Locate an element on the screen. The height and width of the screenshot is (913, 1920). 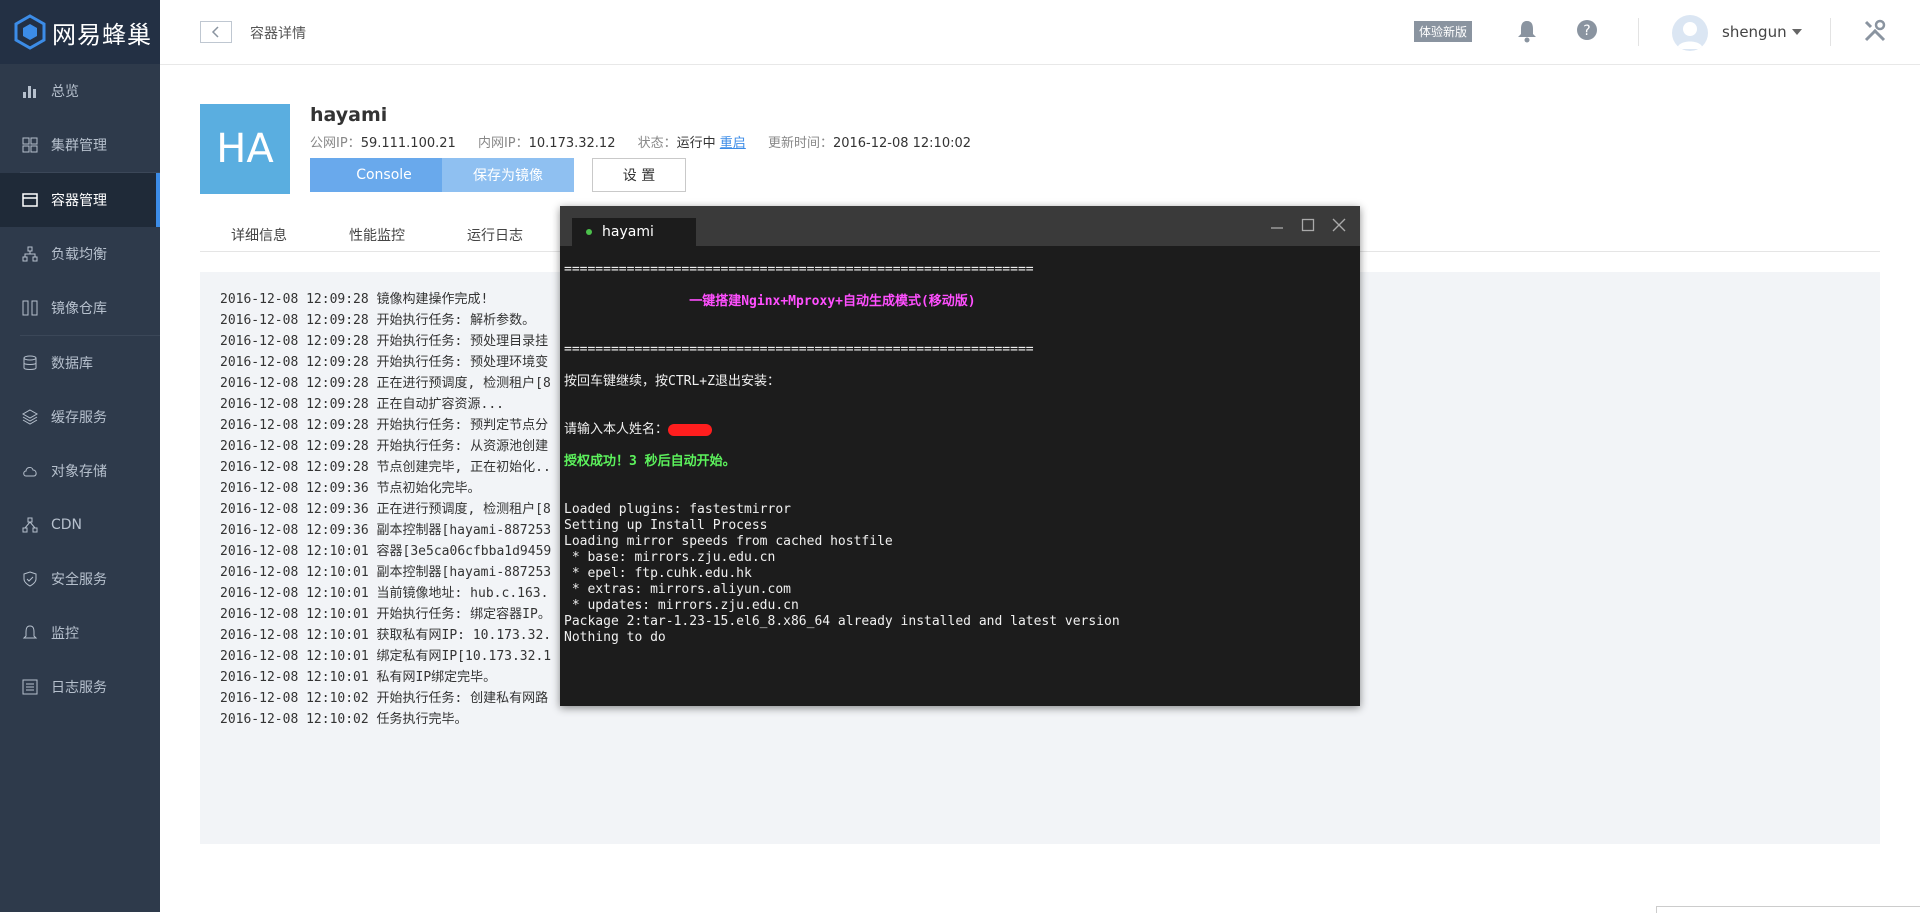
terminal-line-text: Loaded plugins: fastestmirror is located at coordinates (677, 509).